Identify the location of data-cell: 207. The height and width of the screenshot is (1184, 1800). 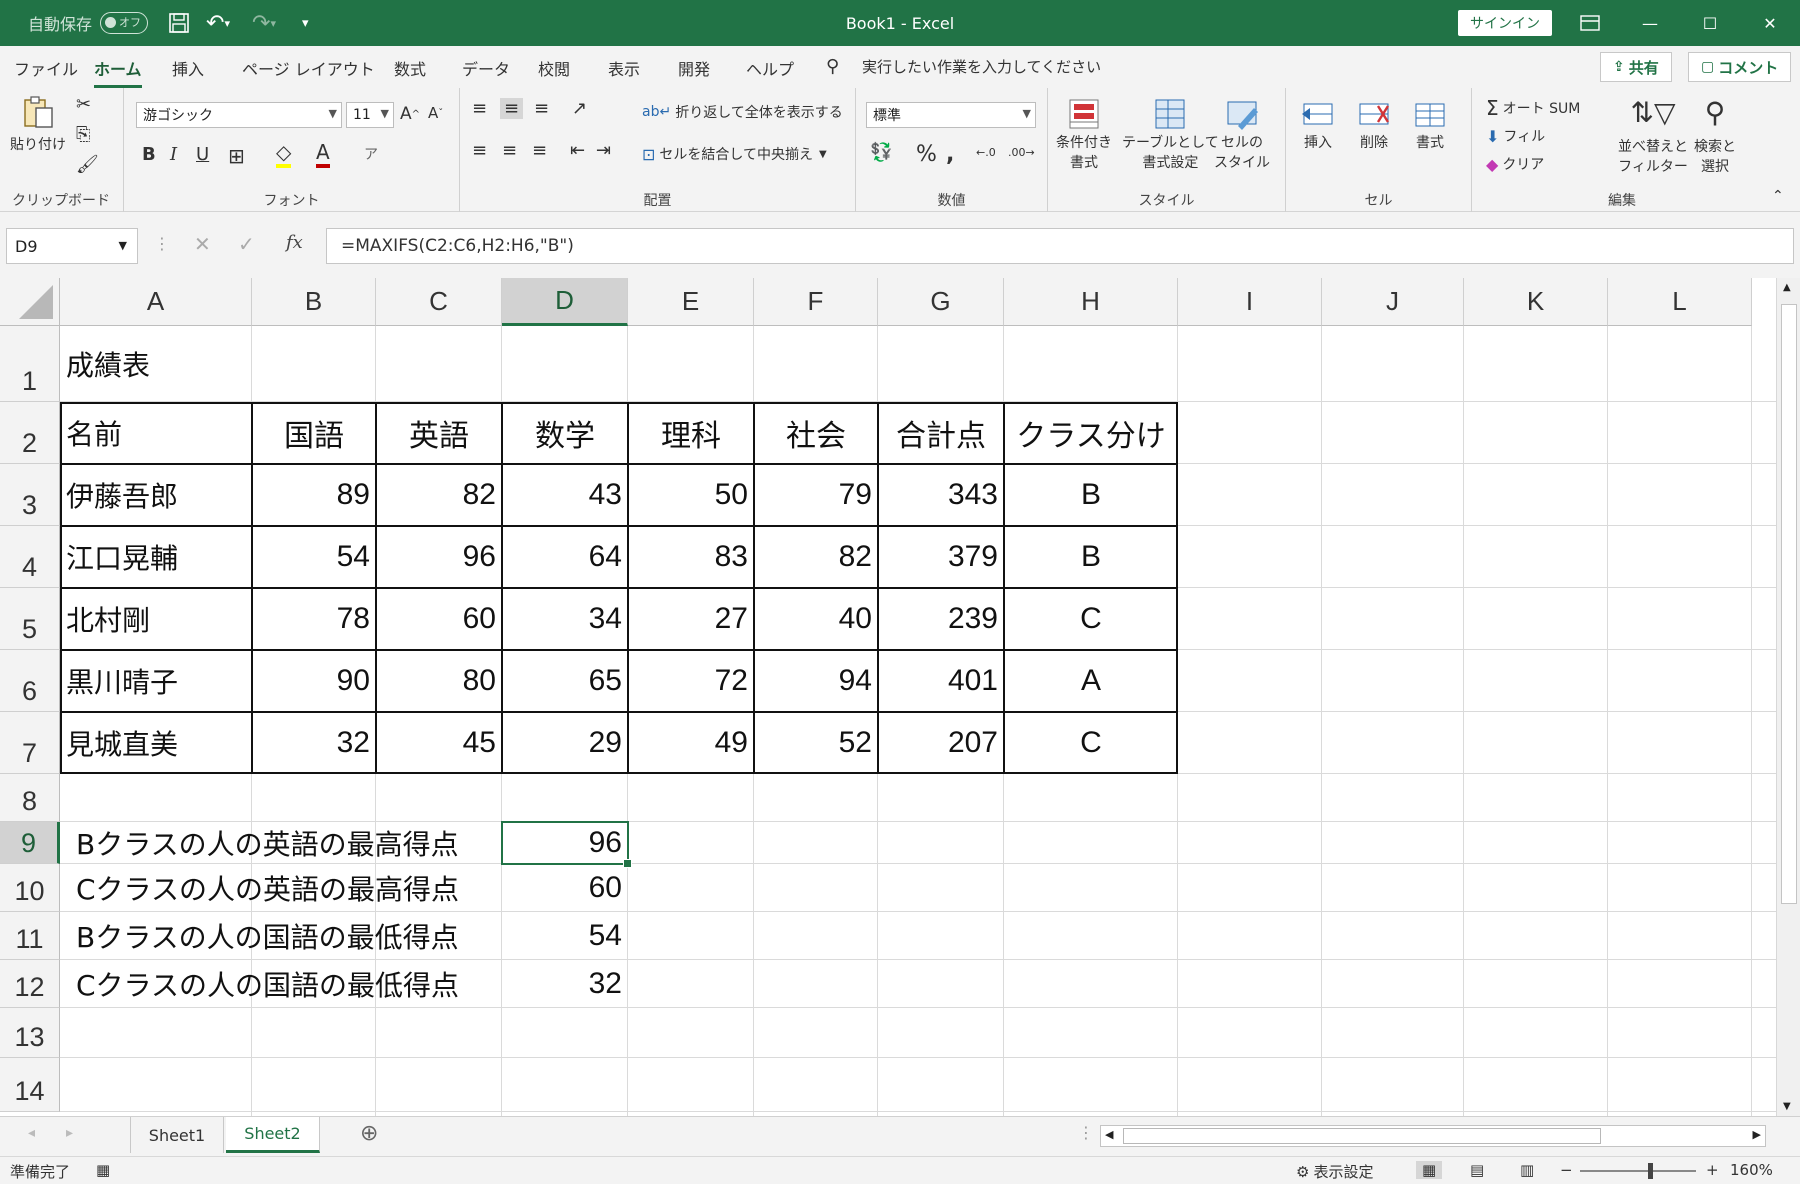
(941, 743).